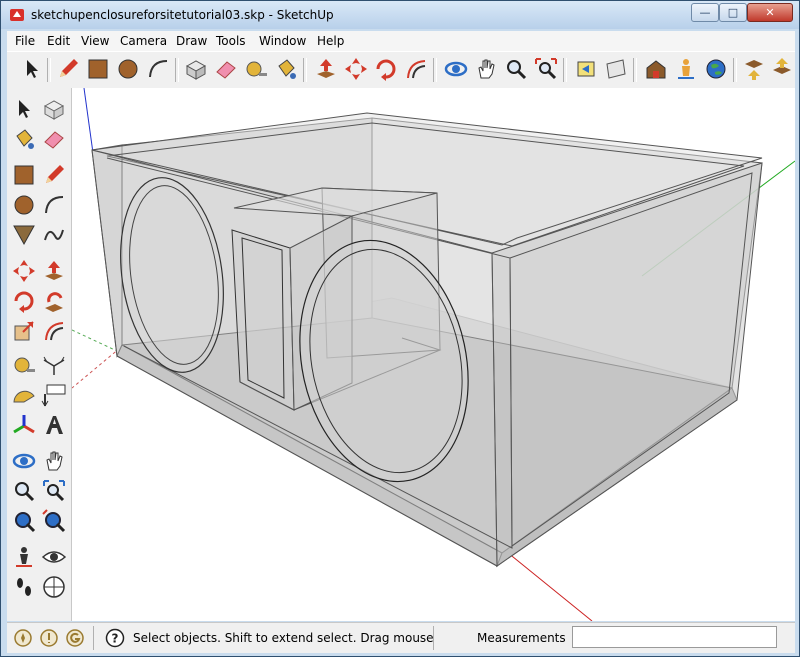 This screenshot has height=657, width=800. I want to click on paint-bucket-icon, so click(287, 69).